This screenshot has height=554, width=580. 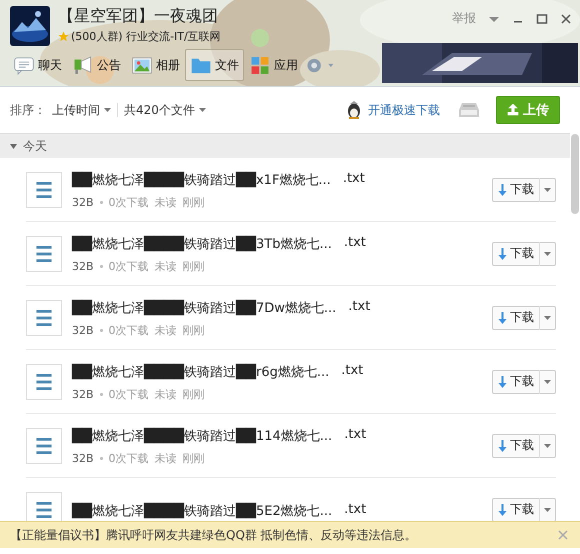 I want to click on scrollbar, so click(x=575, y=174).